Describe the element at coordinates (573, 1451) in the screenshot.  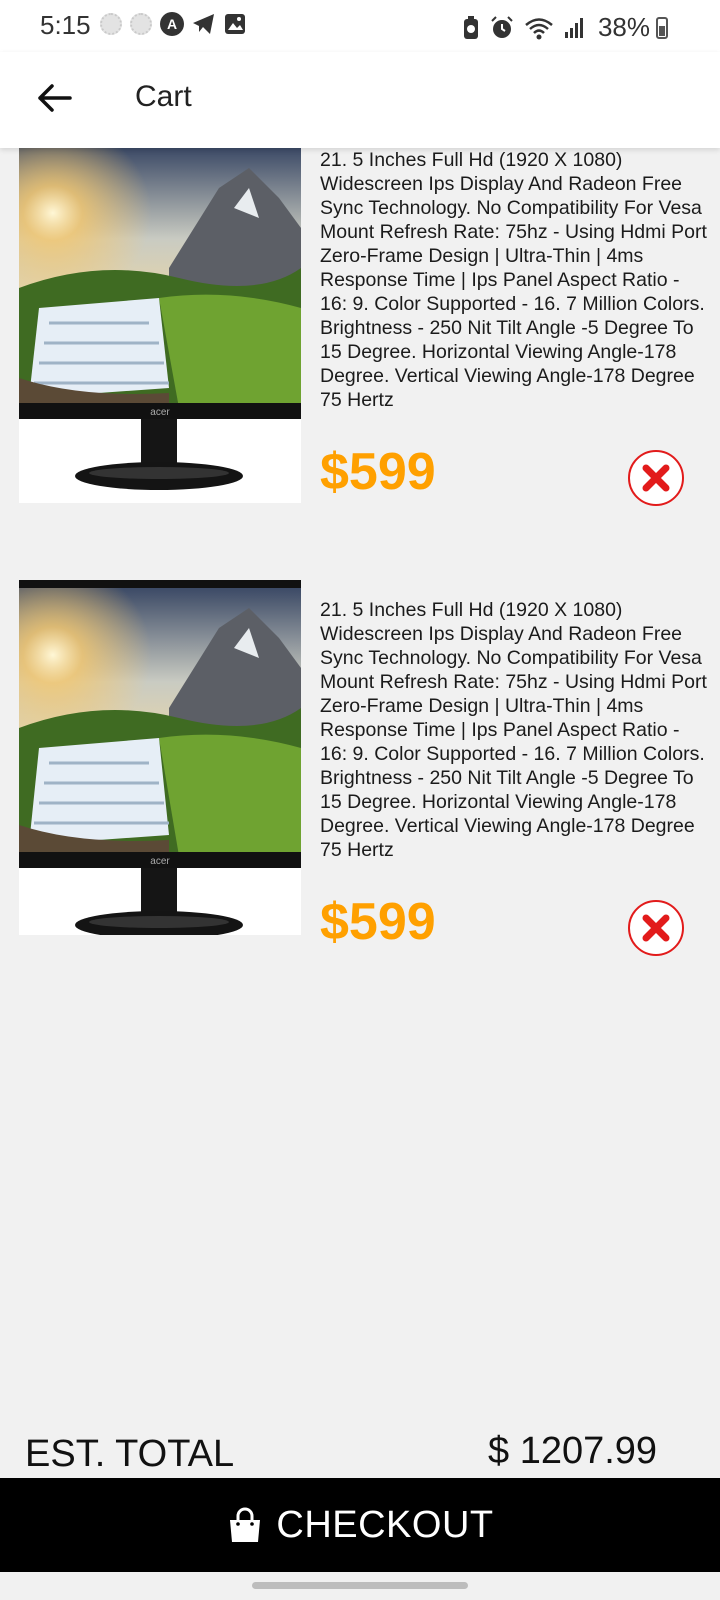
I see `total-value: $ 1207.99` at that location.